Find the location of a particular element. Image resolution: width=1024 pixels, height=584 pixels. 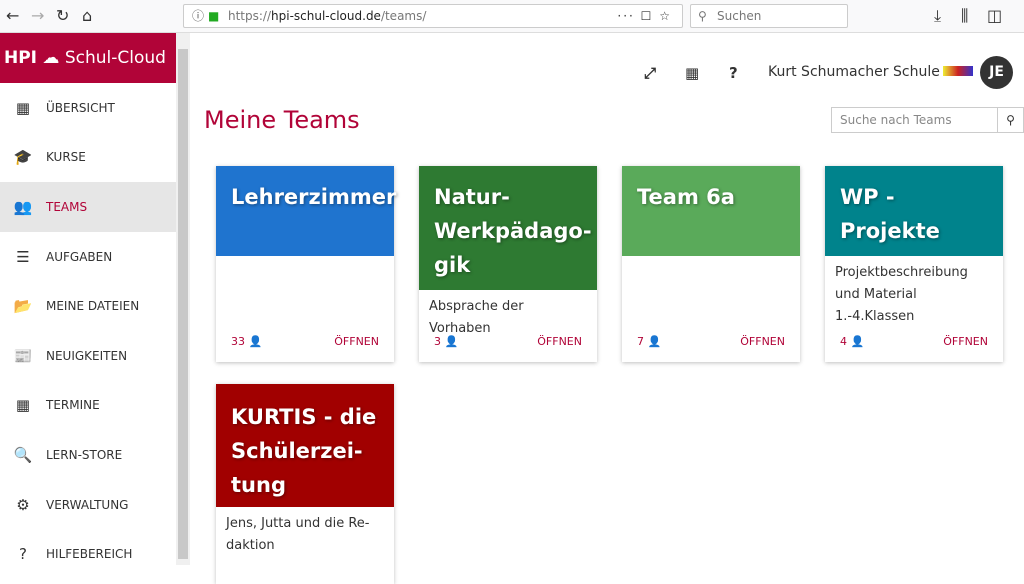

sidebar-item-kurse: 🎓 KURSE is located at coordinates (88, 158).